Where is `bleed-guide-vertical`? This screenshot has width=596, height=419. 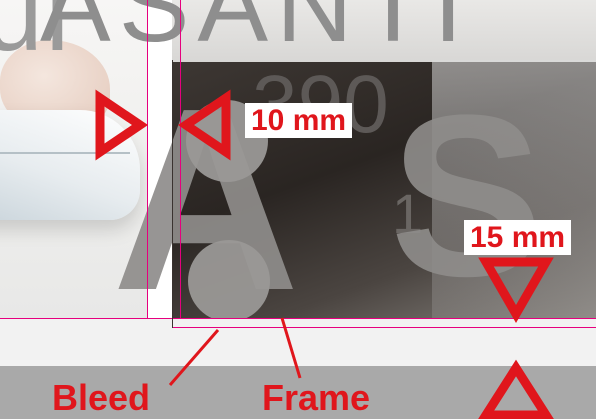
bleed-guide-vertical is located at coordinates (172, 194).